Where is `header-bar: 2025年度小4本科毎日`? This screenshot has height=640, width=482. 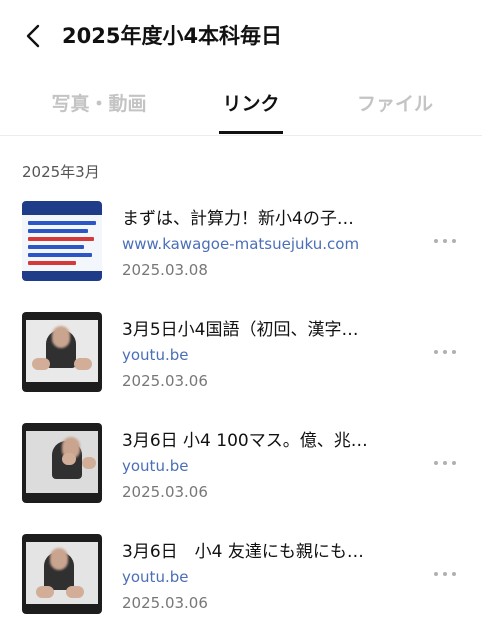
header-bar: 2025年度小4本科毎日 is located at coordinates (241, 36).